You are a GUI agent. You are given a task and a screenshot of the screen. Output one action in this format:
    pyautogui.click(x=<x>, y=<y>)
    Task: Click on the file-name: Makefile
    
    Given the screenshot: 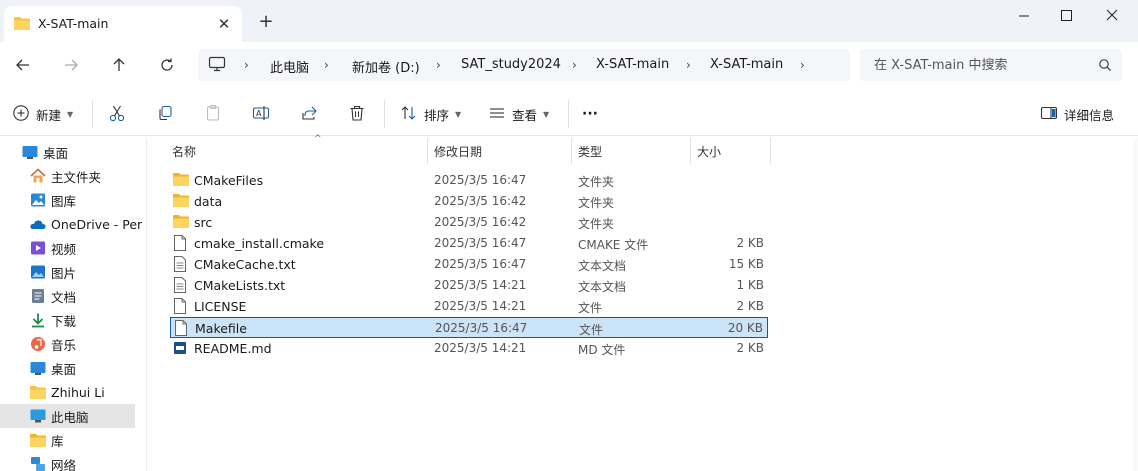 What is the action you would take?
    pyautogui.click(x=221, y=328)
    